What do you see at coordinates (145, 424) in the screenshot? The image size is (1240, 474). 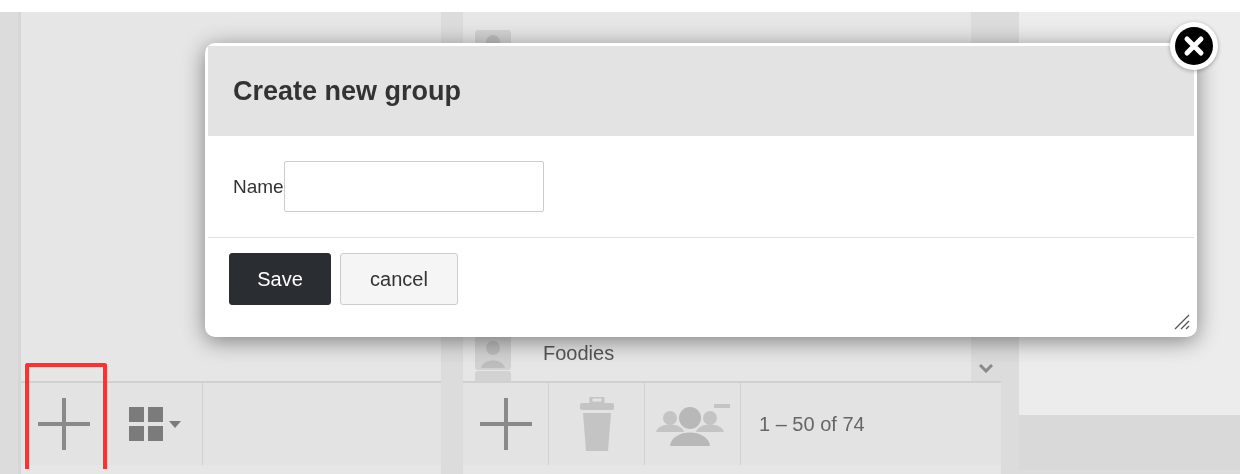 I see `grid-icon` at bounding box center [145, 424].